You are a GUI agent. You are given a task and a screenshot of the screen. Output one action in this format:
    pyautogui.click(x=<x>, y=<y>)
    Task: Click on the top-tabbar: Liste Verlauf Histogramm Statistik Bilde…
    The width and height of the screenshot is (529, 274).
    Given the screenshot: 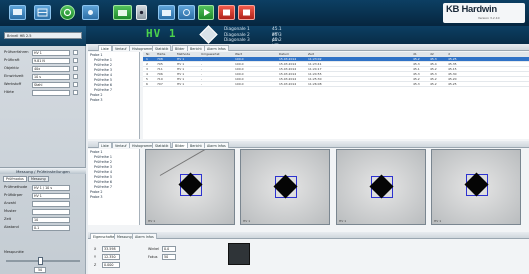 What is the action you would take?
    pyautogui.click(x=308, y=47)
    